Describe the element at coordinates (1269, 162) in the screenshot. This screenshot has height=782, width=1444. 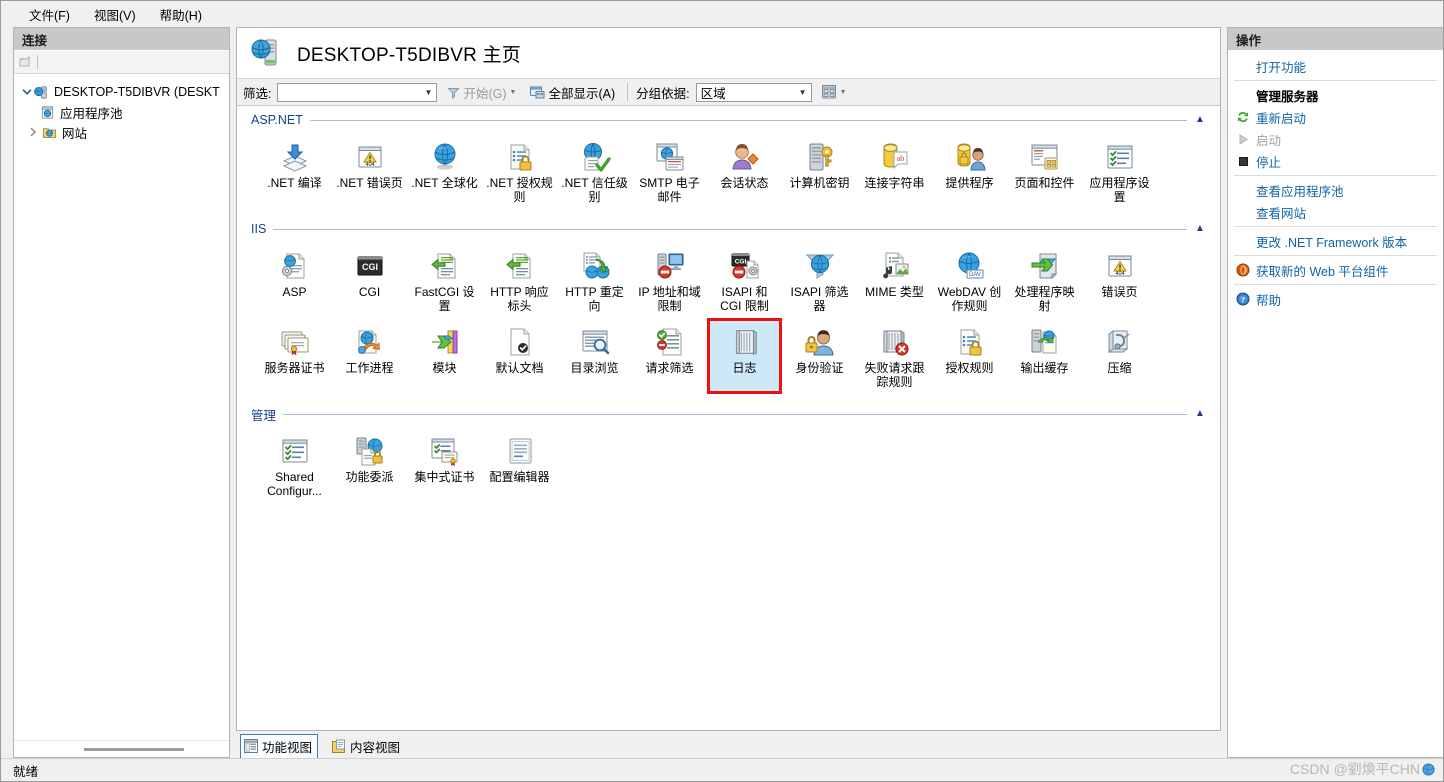
I see `action-stop-label: 停止` at that location.